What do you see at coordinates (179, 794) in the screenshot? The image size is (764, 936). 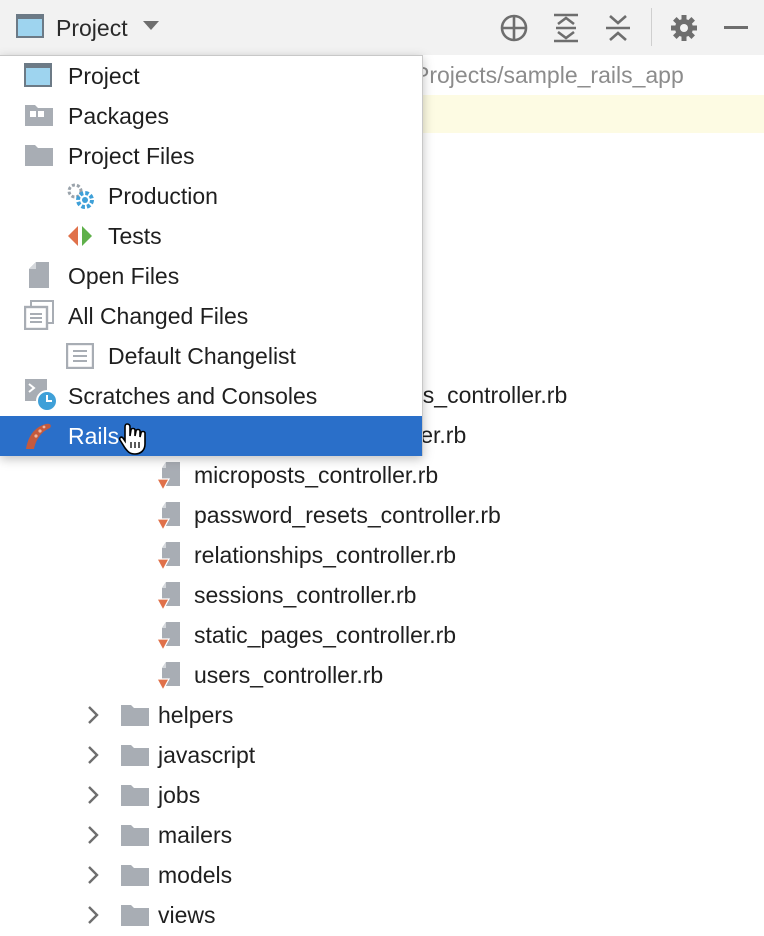 I see `folder-name: jobs` at bounding box center [179, 794].